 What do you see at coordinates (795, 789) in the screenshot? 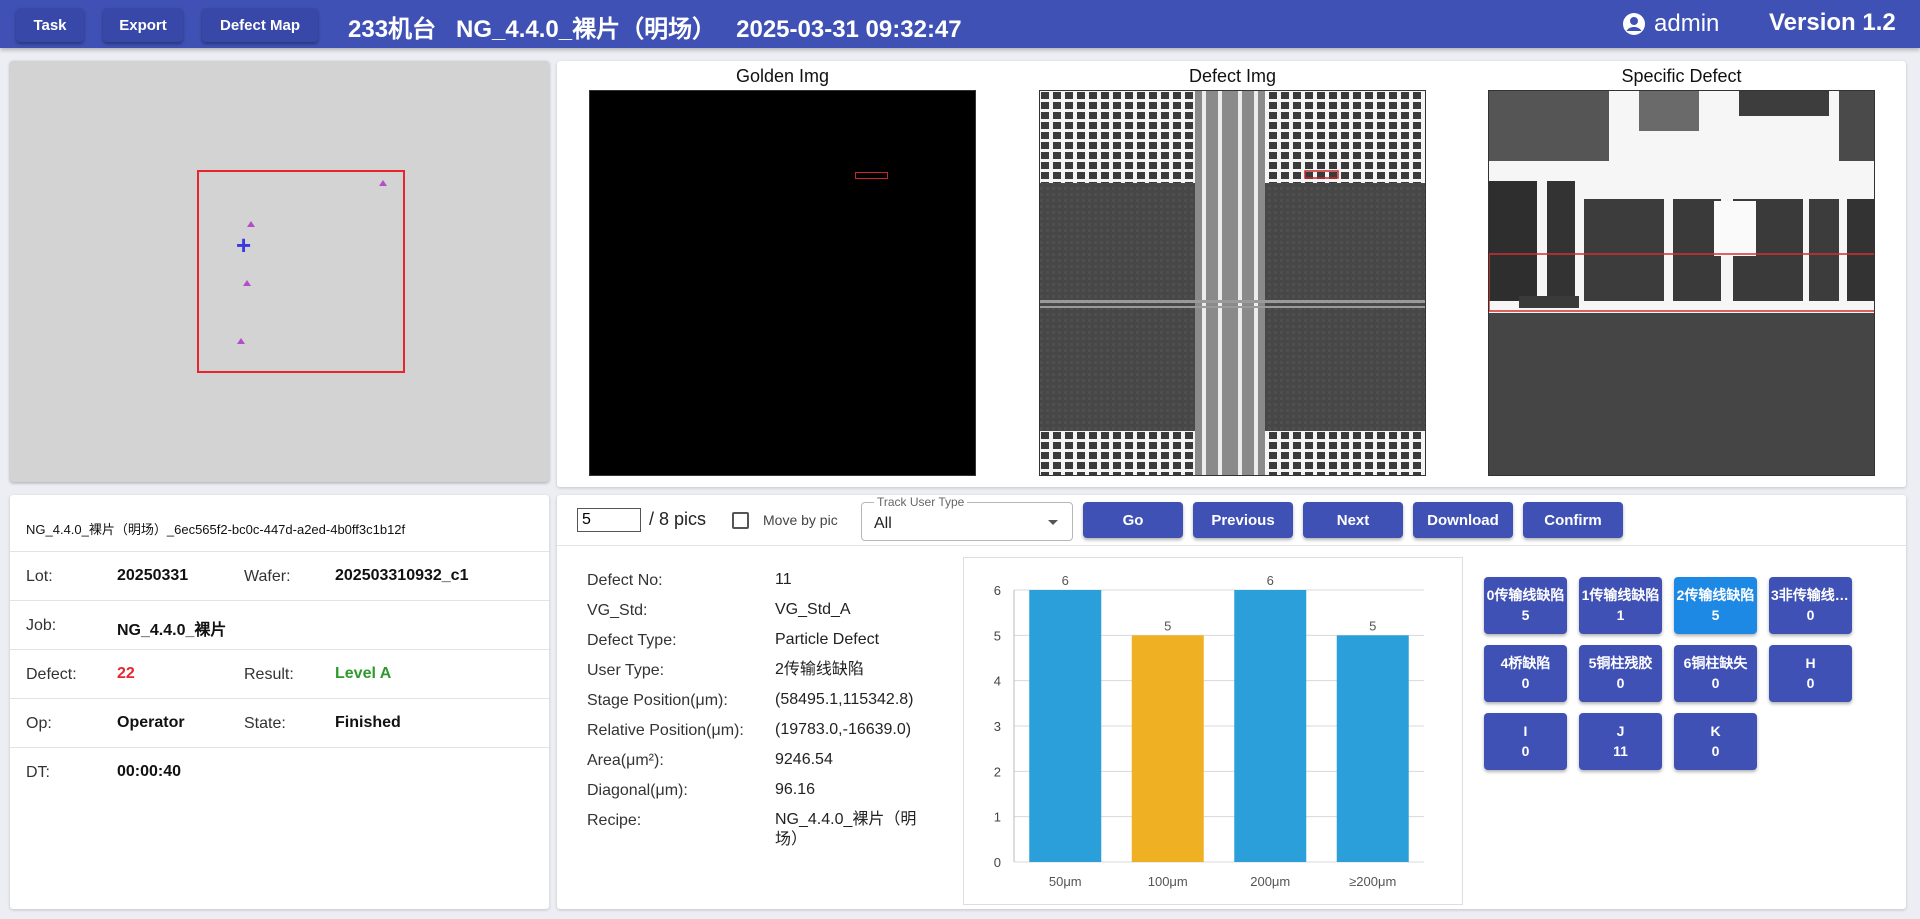
I see `detail-value: 96.16` at bounding box center [795, 789].